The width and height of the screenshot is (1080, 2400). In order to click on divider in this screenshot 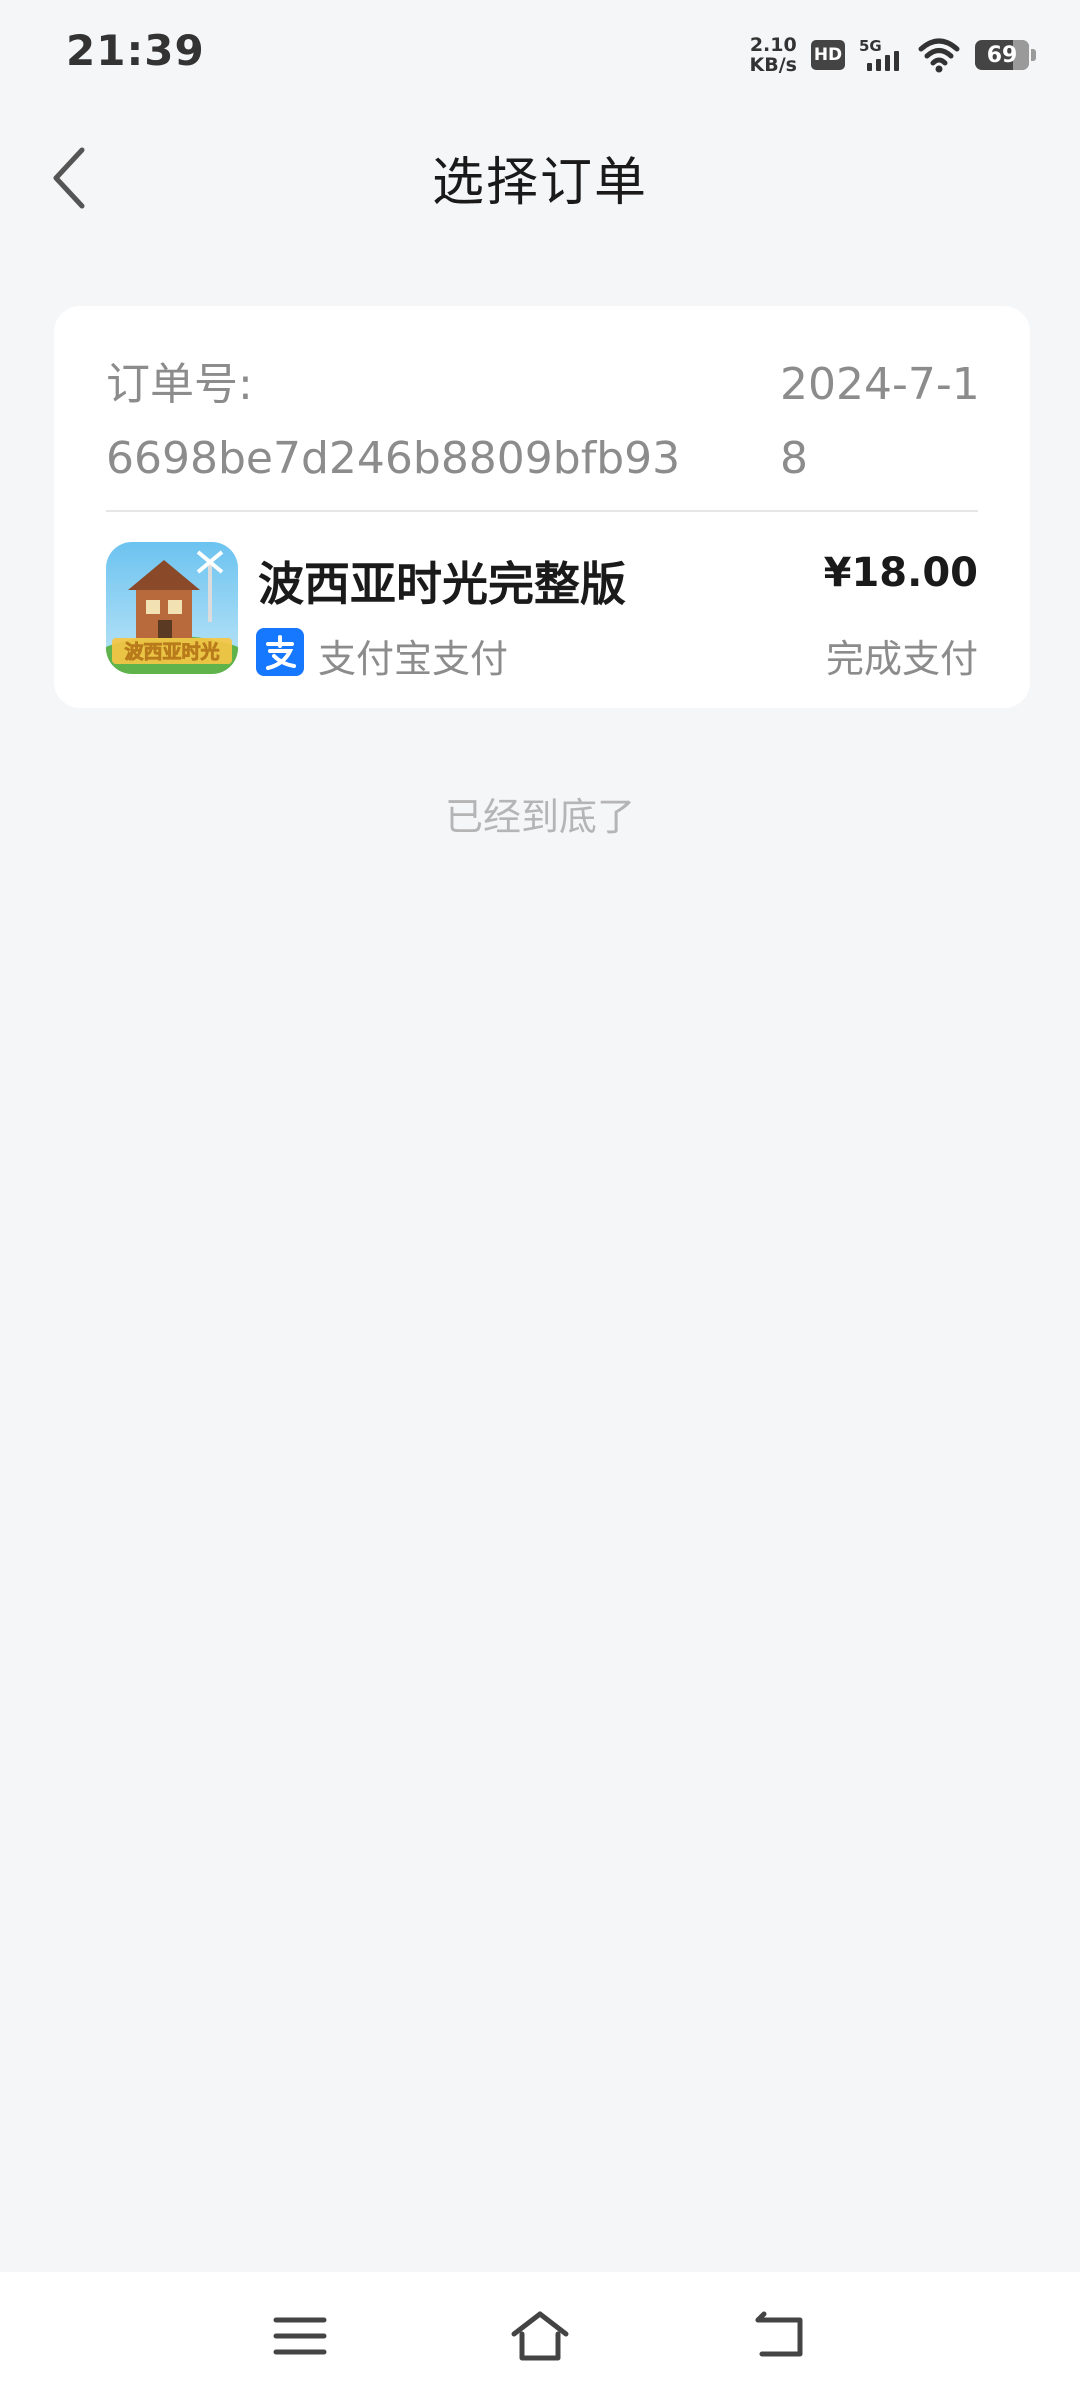, I will do `click(542, 511)`.